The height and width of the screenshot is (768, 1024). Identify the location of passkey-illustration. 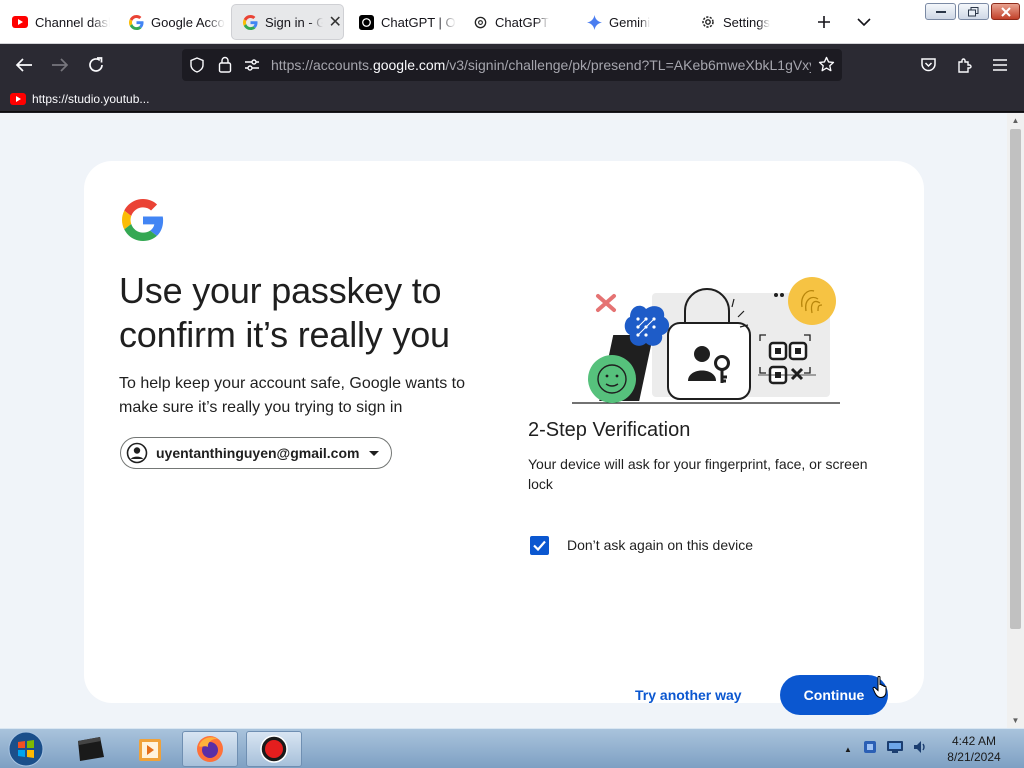
(706, 340).